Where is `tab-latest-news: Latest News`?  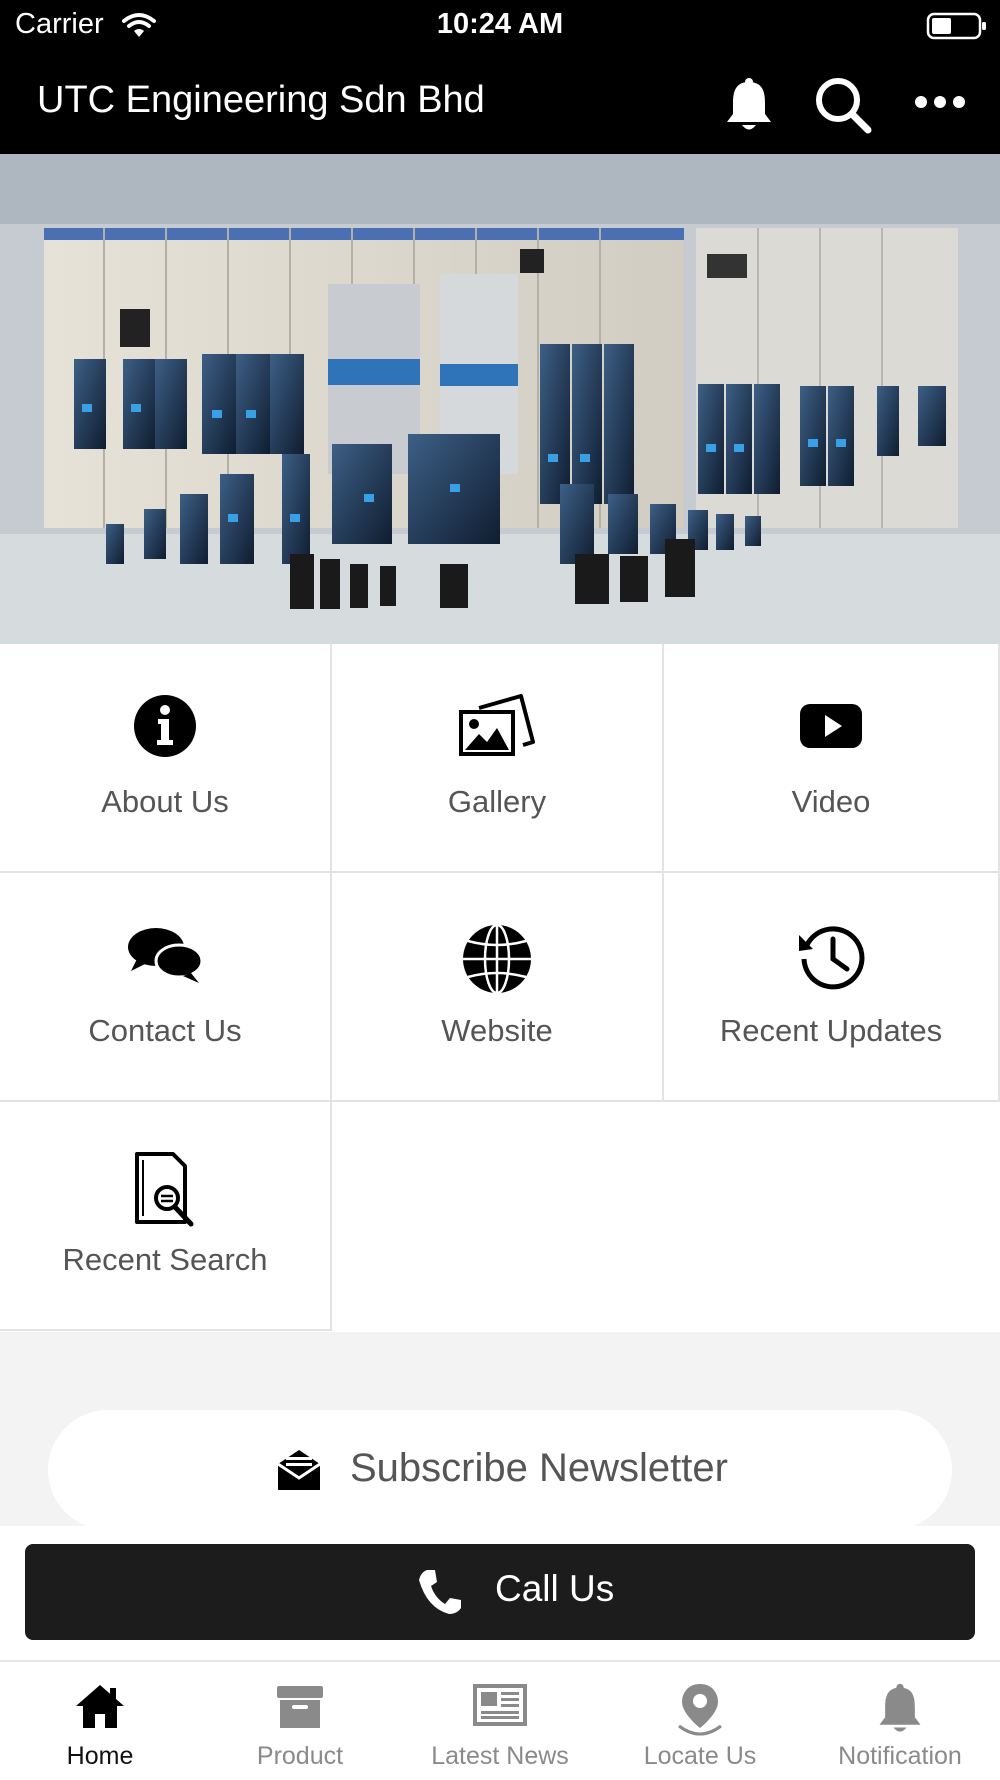 tab-latest-news: Latest News is located at coordinates (500, 1721).